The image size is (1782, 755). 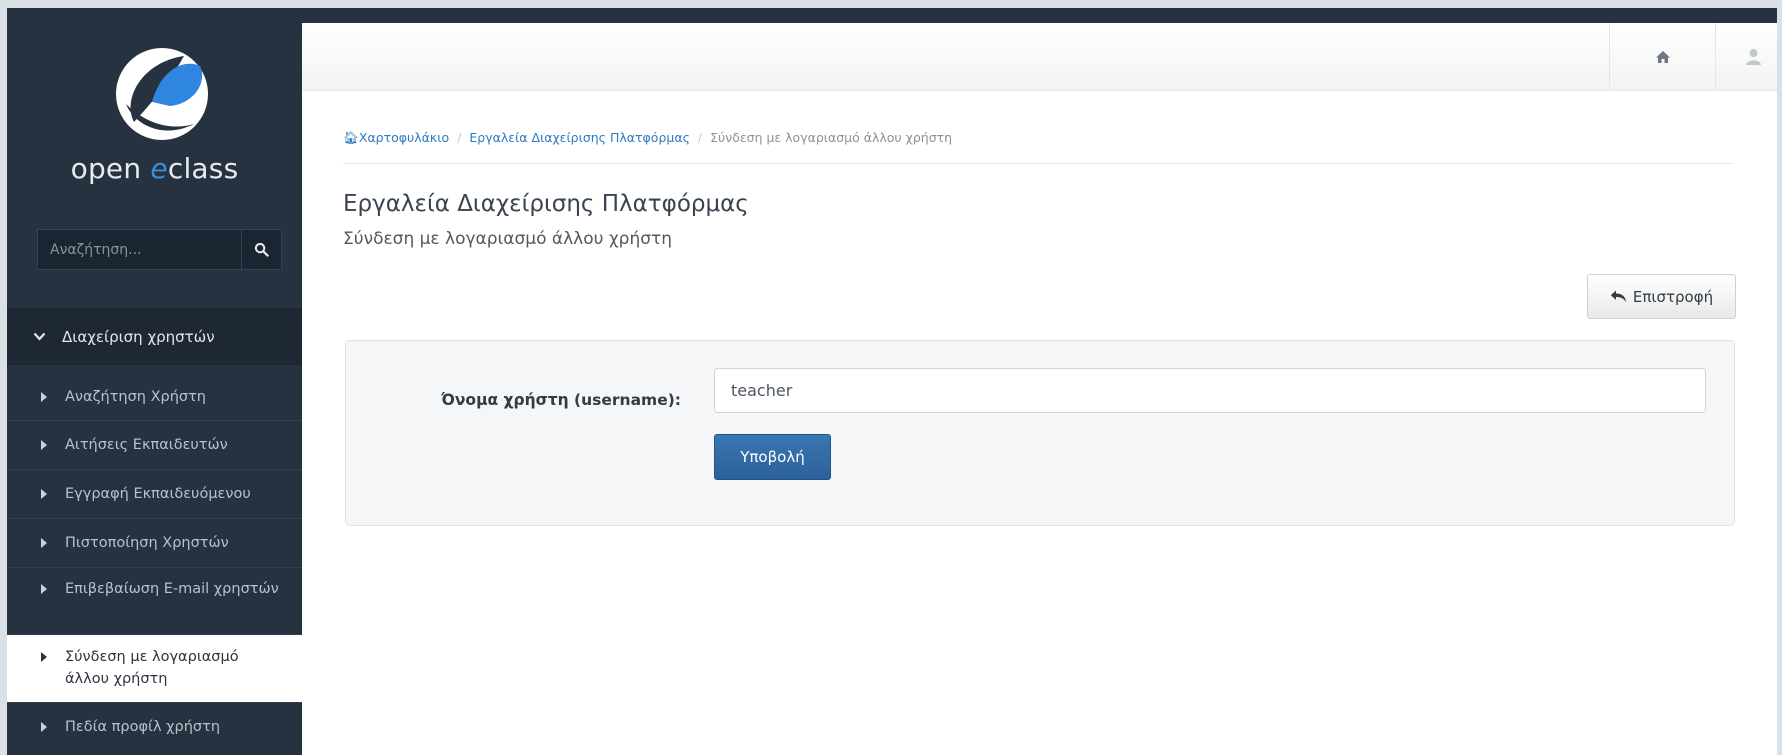 I want to click on reply-icon, so click(x=1618, y=296).